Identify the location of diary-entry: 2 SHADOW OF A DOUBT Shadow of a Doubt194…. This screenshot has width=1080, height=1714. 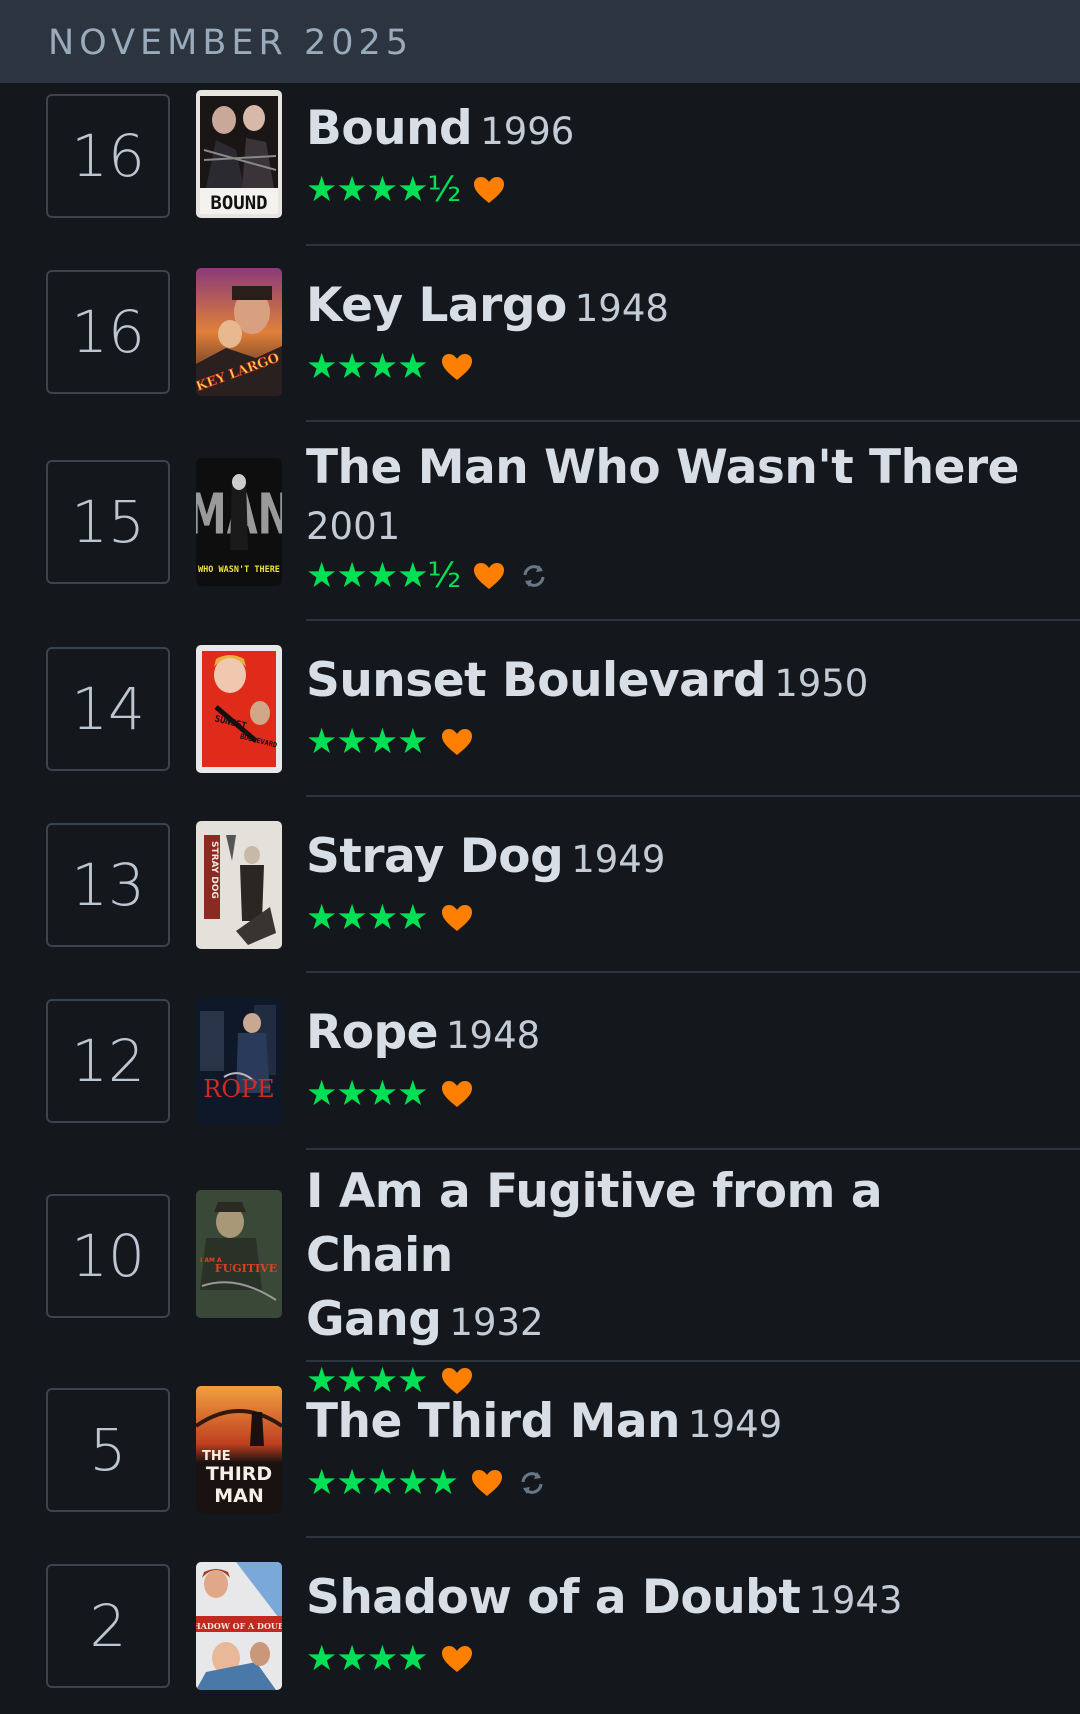
(540, 1626).